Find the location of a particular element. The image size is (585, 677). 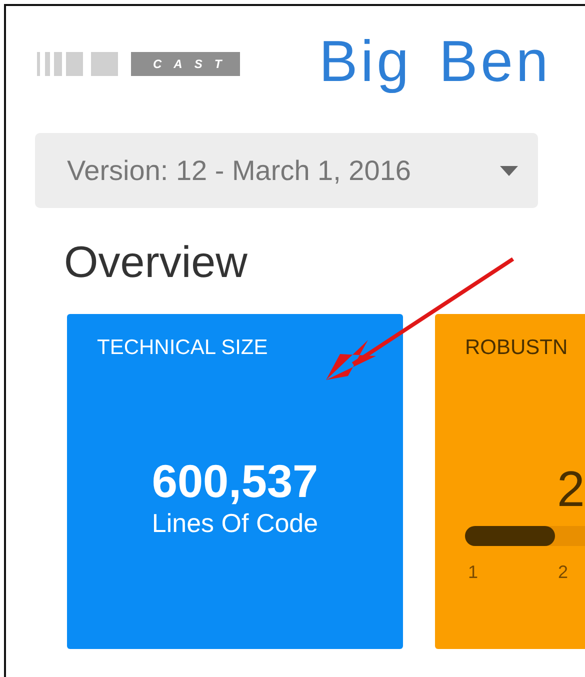

version-dropdown: Version: 12 - March 1, 2016 is located at coordinates (286, 170).